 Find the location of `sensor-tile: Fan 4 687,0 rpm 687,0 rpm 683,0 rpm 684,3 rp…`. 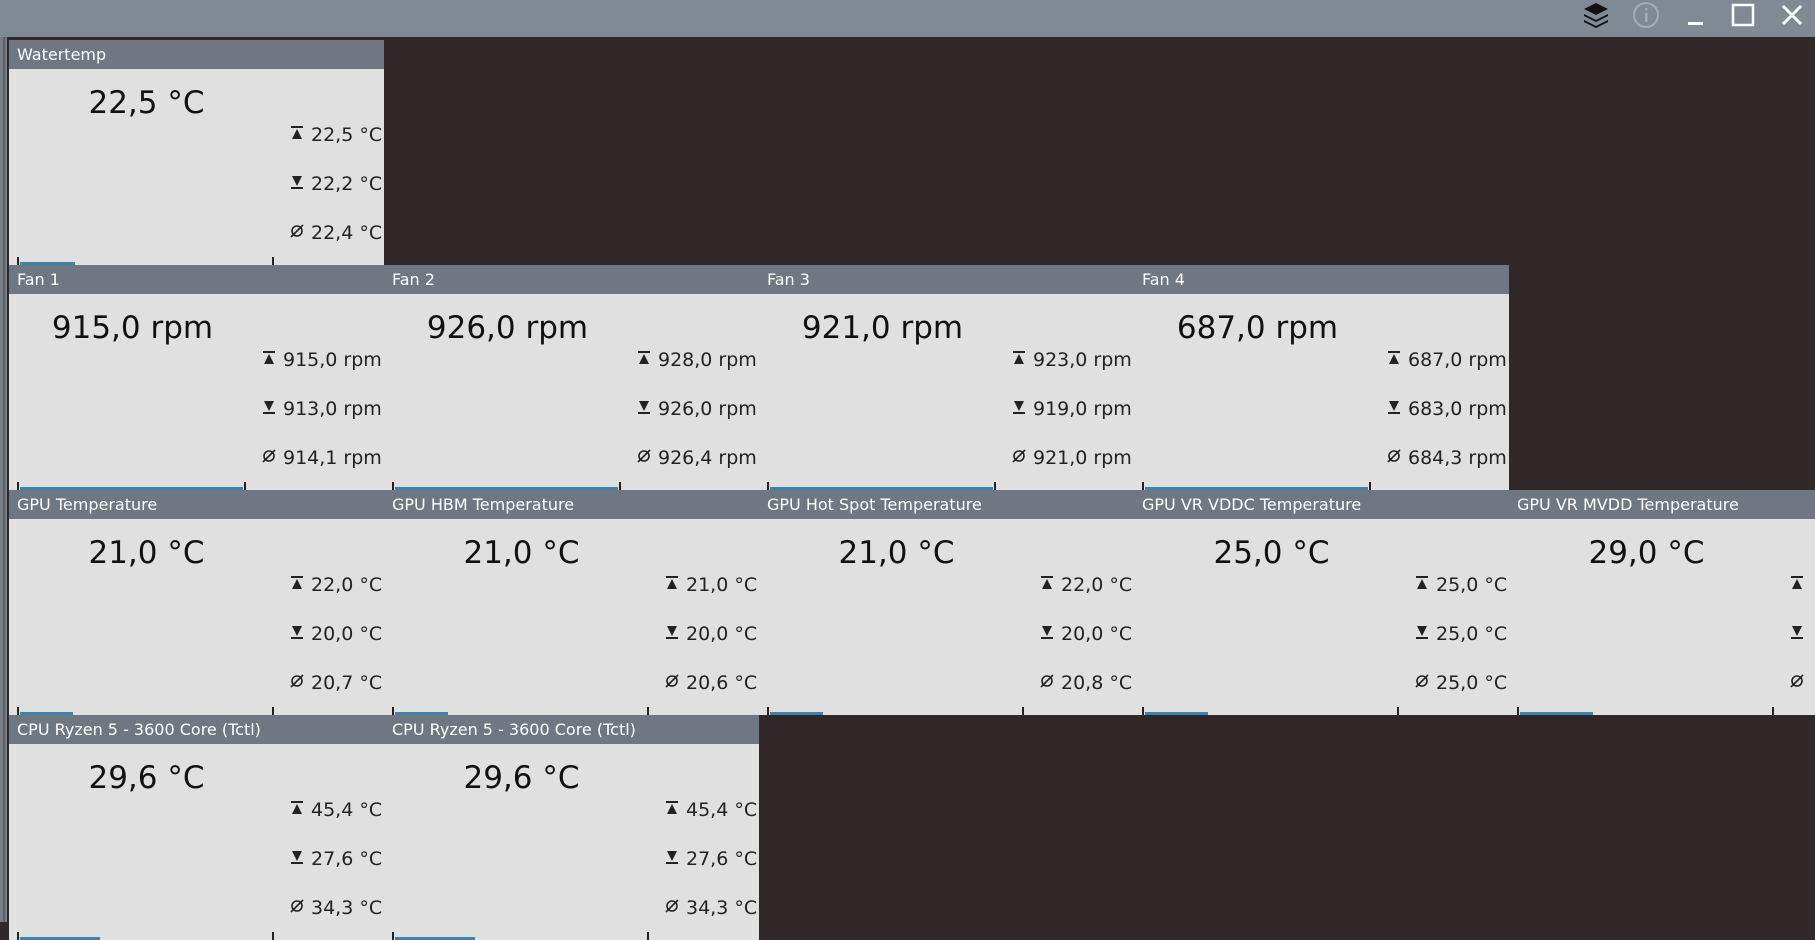

sensor-tile: Fan 4 687,0 rpm 687,0 rpm 683,0 rpm 684,3 rp… is located at coordinates (1321, 377).